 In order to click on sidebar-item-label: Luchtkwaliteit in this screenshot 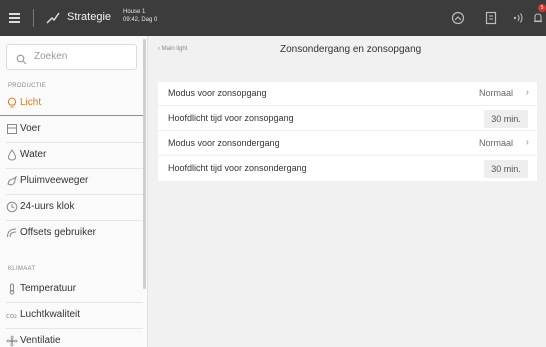, I will do `click(50, 314)`.